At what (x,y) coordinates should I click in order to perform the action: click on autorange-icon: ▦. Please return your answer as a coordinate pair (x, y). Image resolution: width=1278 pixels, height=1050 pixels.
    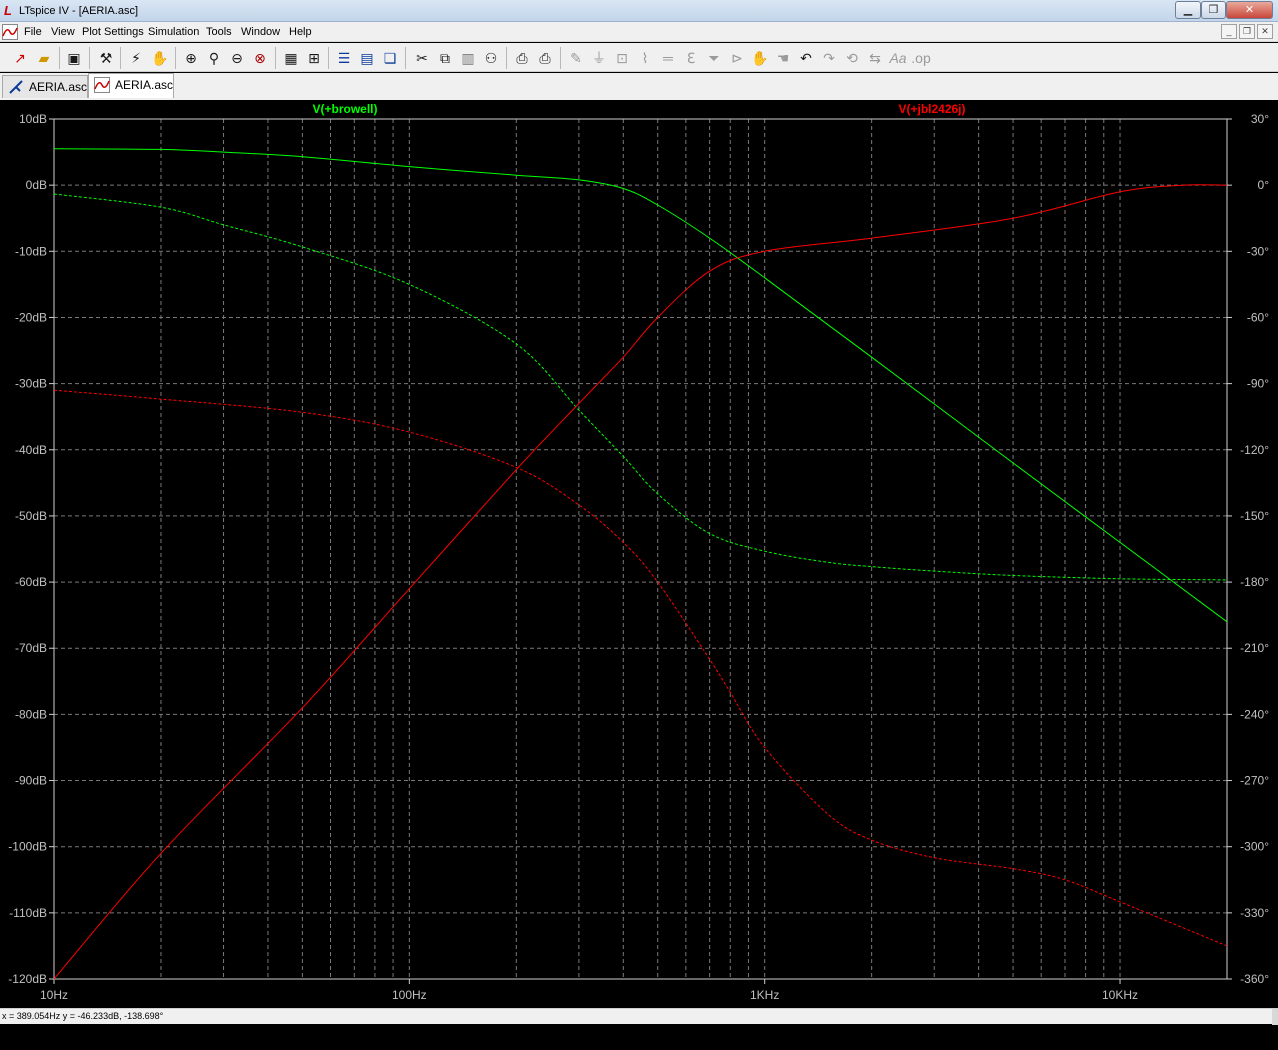
    Looking at the image, I should click on (291, 58).